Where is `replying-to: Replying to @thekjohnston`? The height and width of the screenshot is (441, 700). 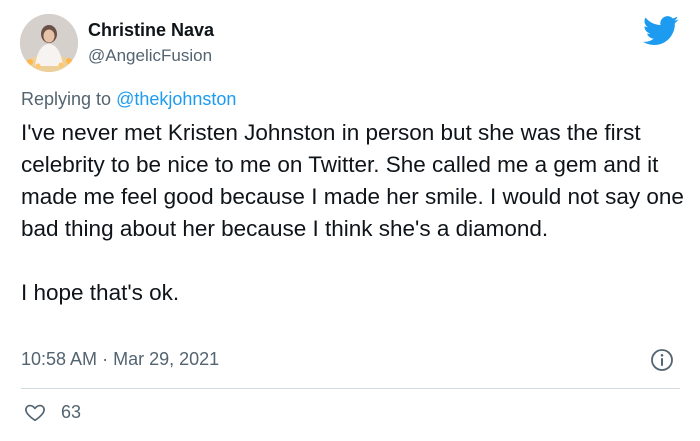
replying-to: Replying to @thekjohnston is located at coordinates (128, 99).